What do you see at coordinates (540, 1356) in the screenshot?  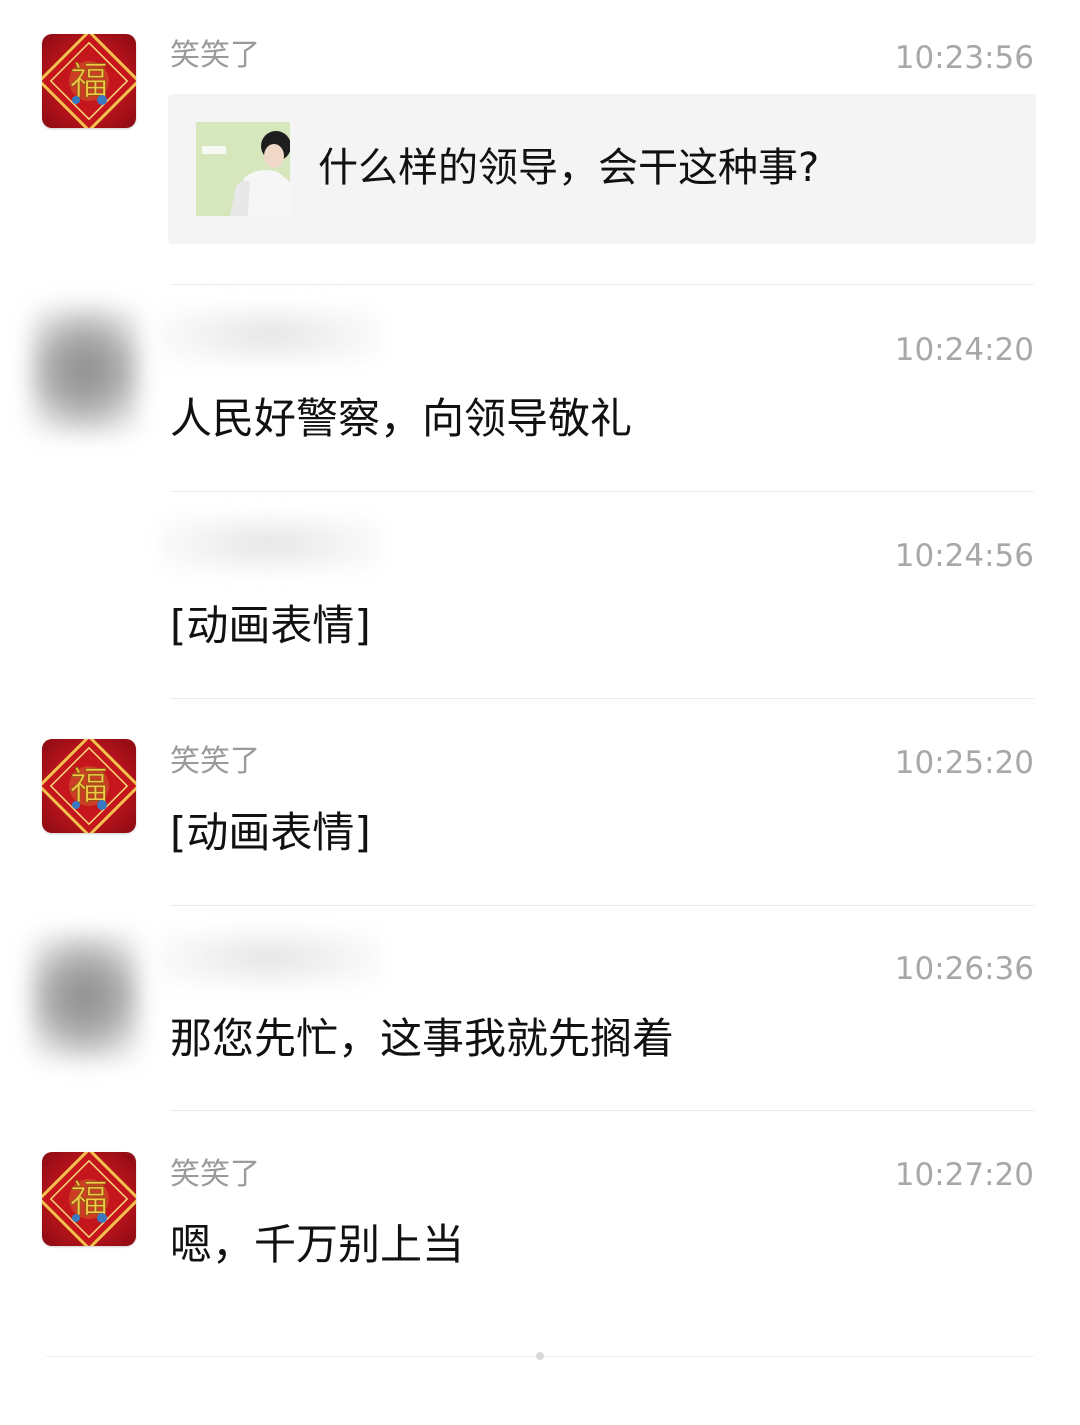 I see `page-indicator-dot` at bounding box center [540, 1356].